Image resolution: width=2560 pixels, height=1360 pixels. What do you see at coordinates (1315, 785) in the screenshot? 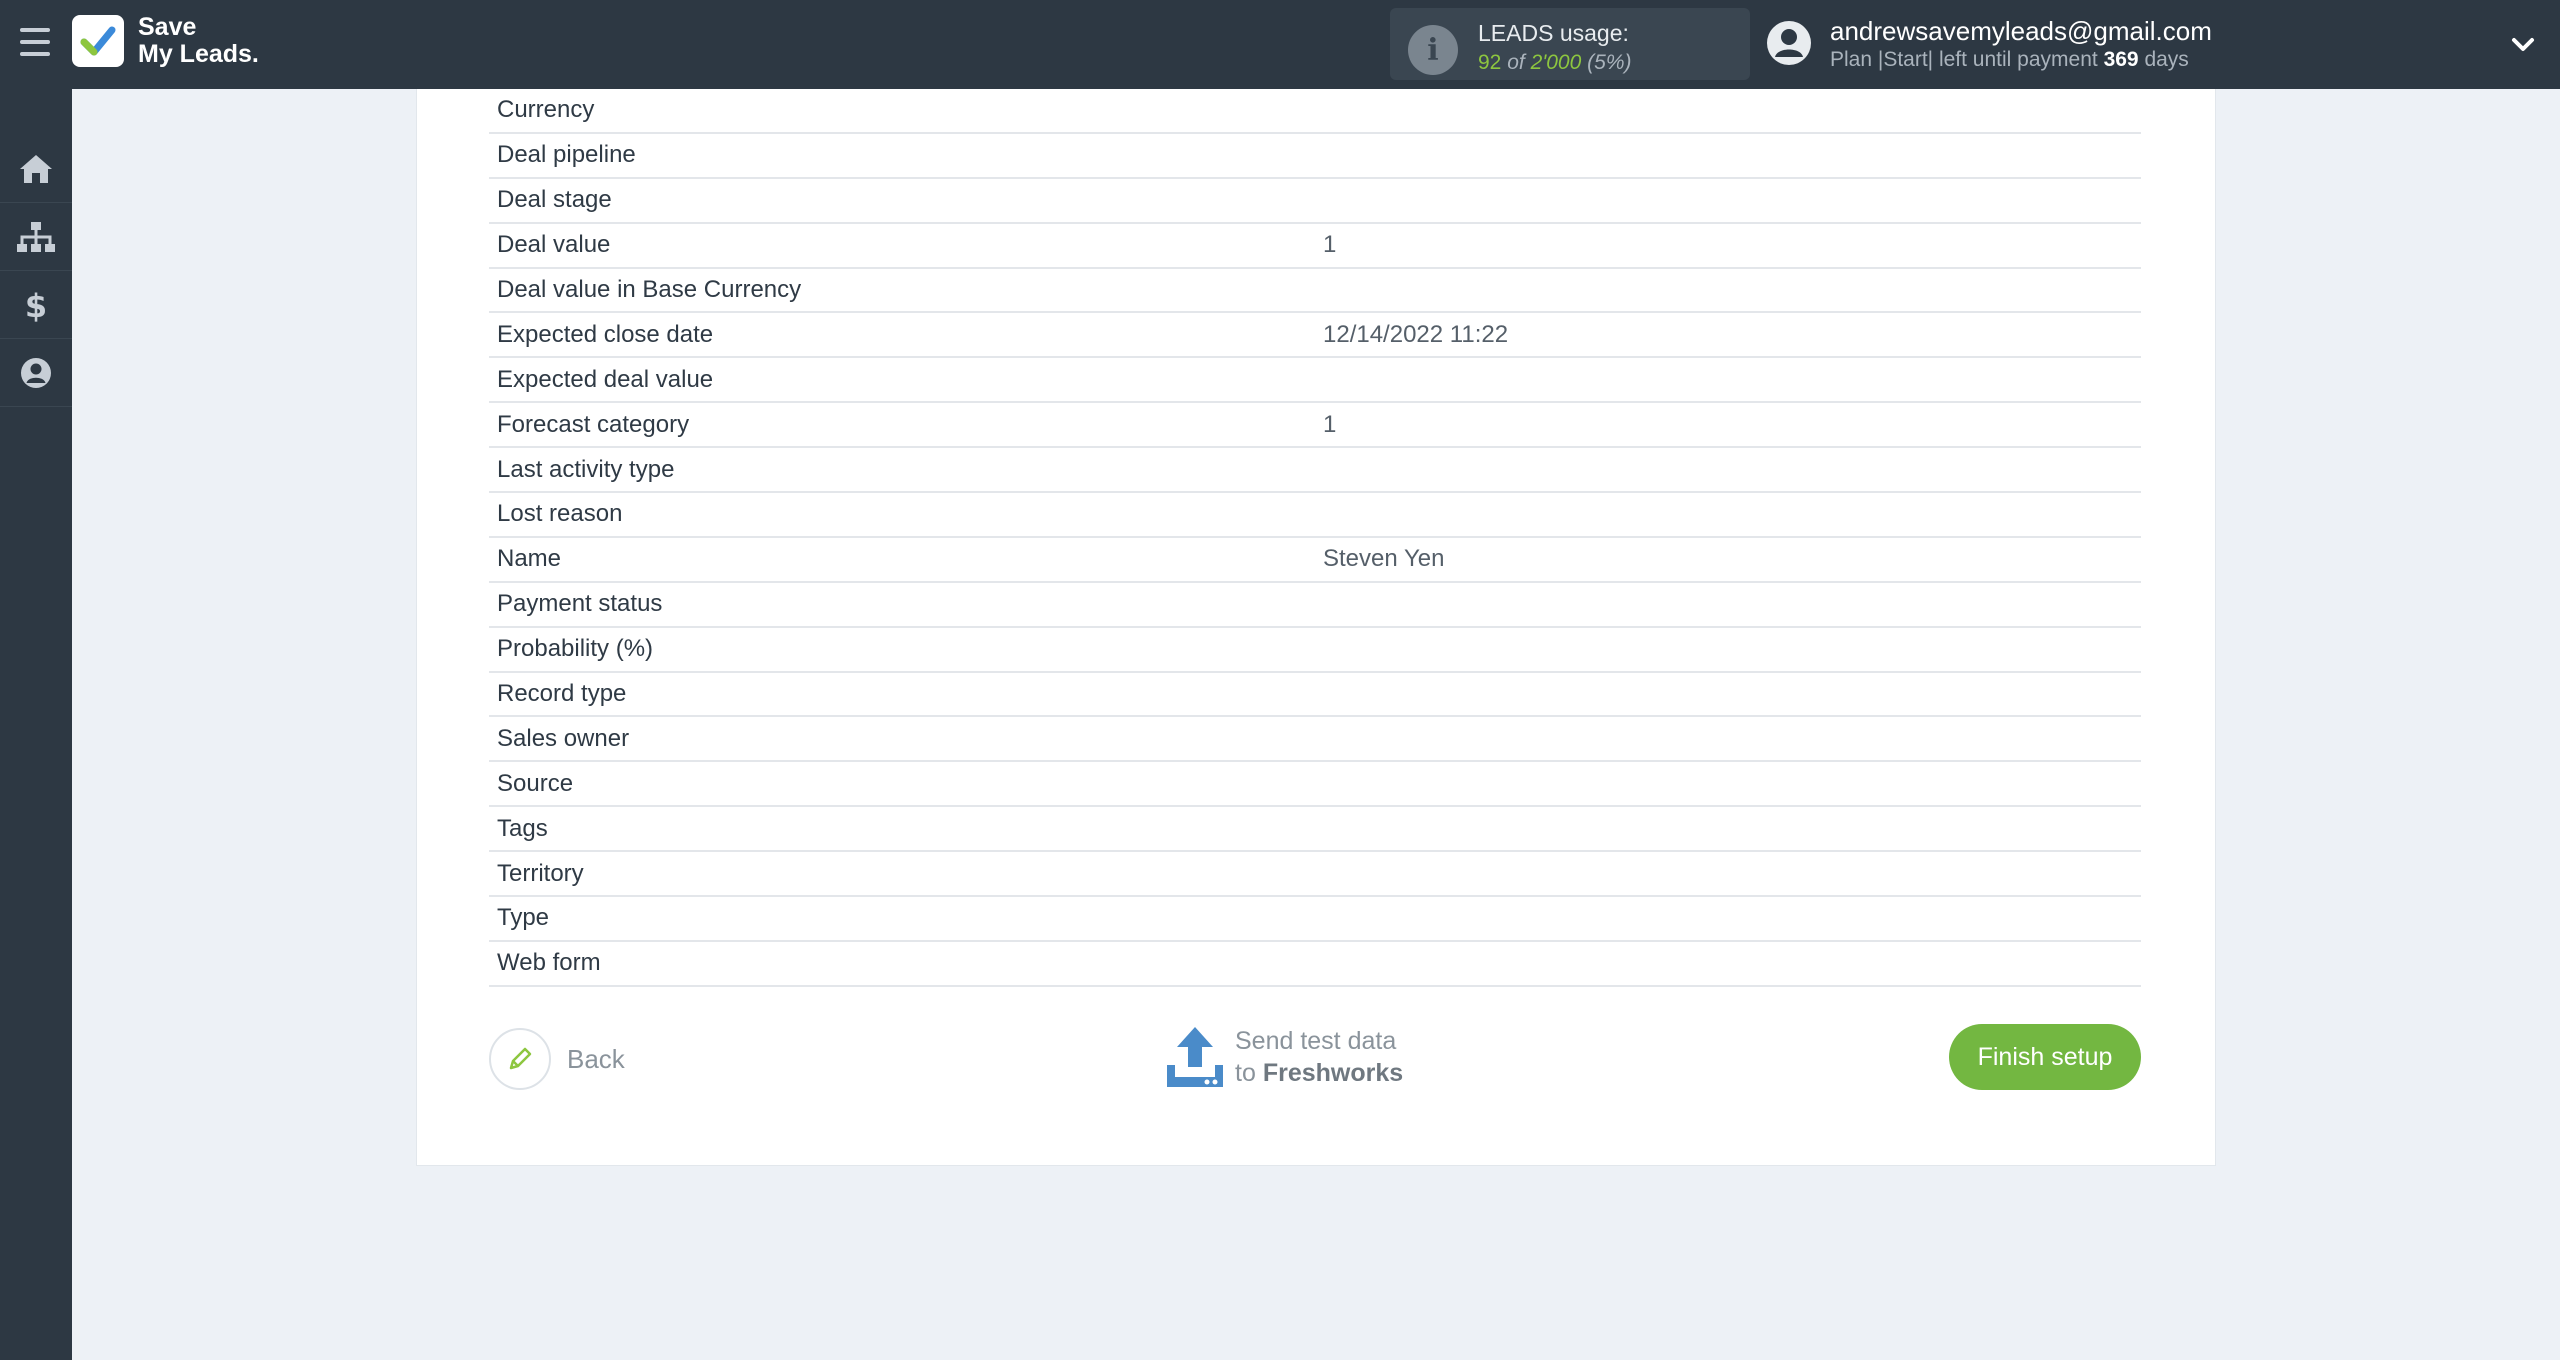
I see `table-row: Source` at bounding box center [1315, 785].